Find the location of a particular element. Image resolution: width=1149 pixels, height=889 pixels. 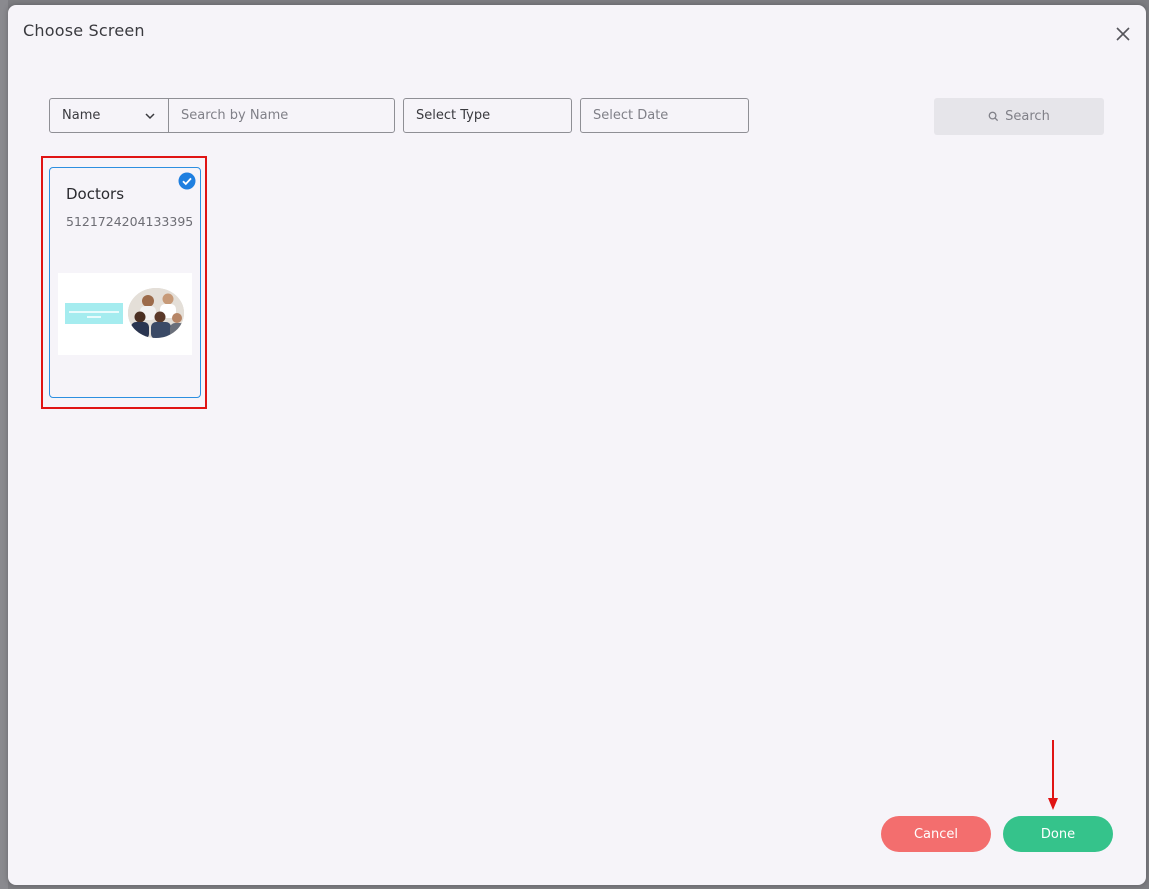

thumbnail-photo is located at coordinates (156, 313).